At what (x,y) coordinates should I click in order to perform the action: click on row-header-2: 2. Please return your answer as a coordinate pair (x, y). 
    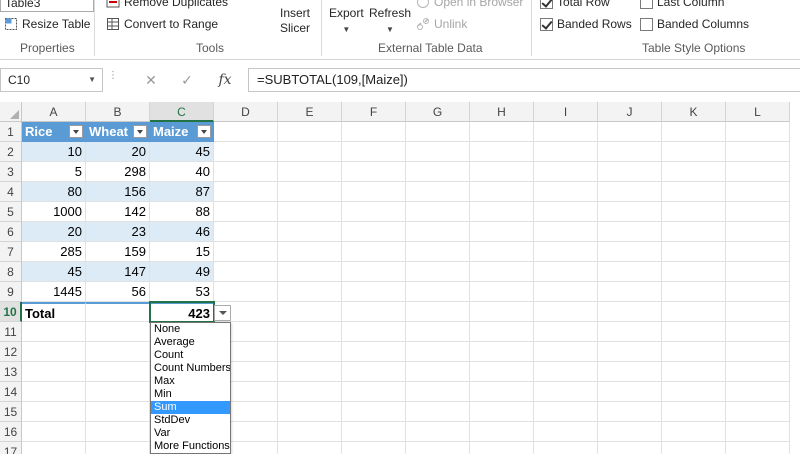
    Looking at the image, I should click on (11, 152).